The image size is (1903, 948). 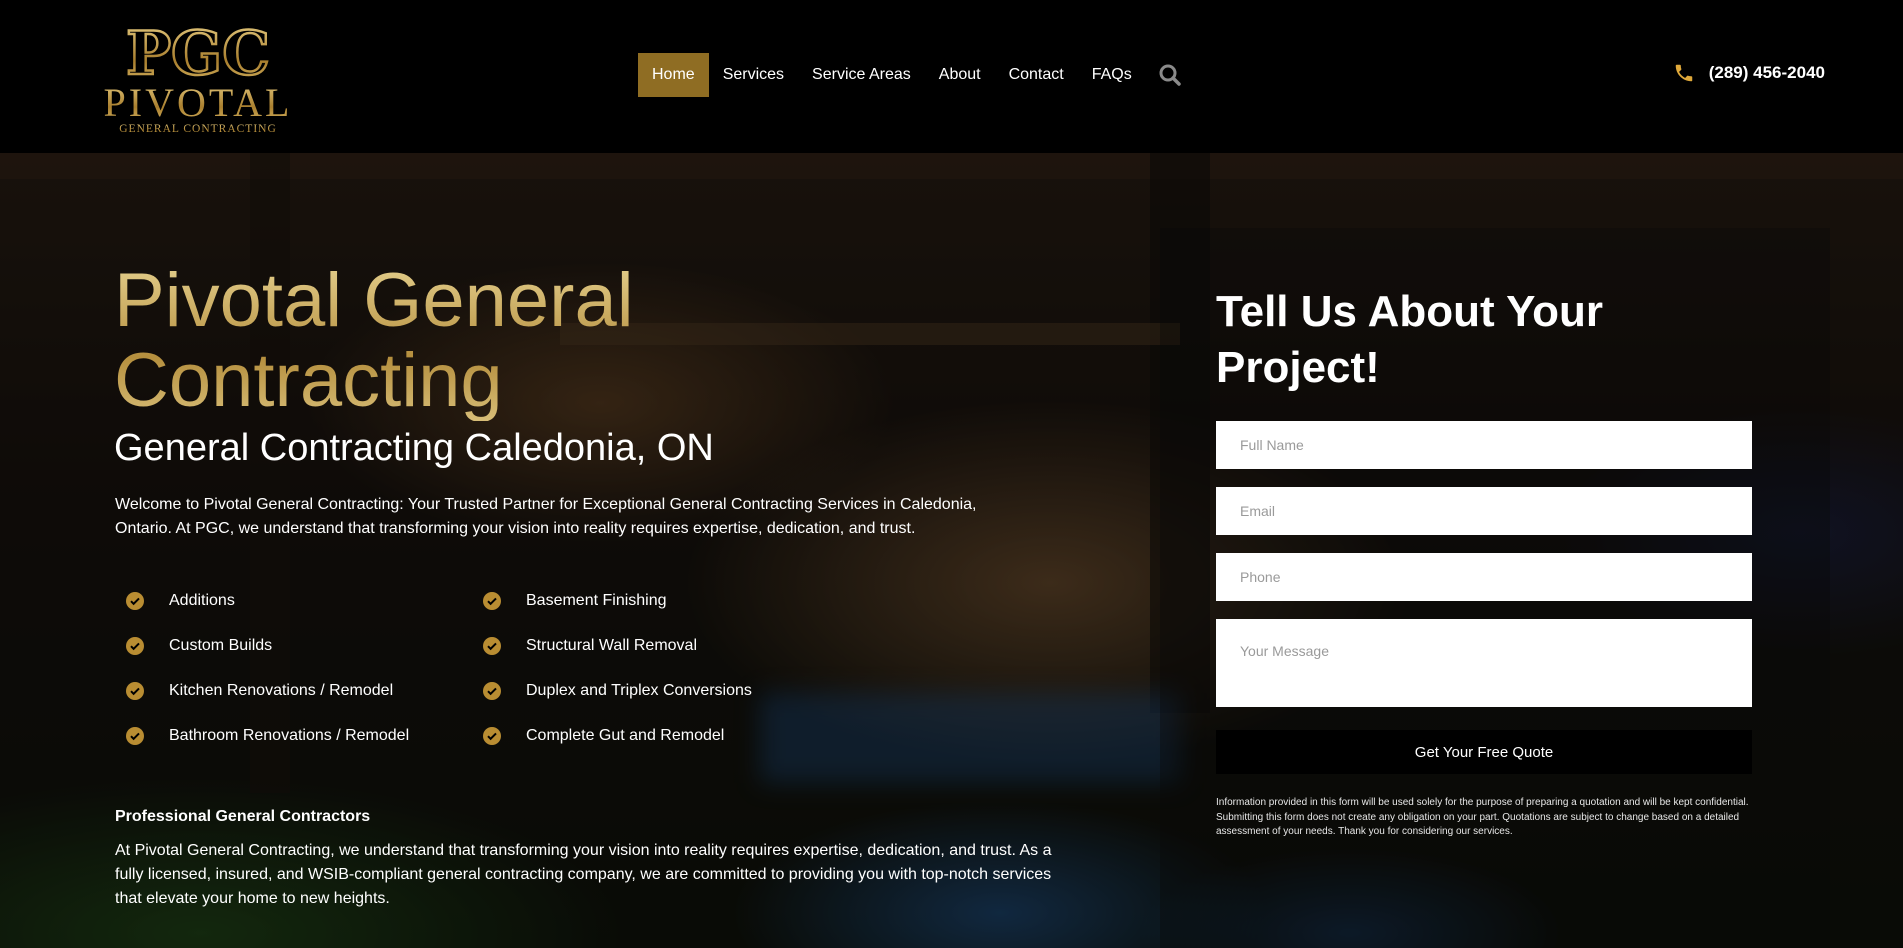 What do you see at coordinates (1170, 75) in the screenshot?
I see `search-icon` at bounding box center [1170, 75].